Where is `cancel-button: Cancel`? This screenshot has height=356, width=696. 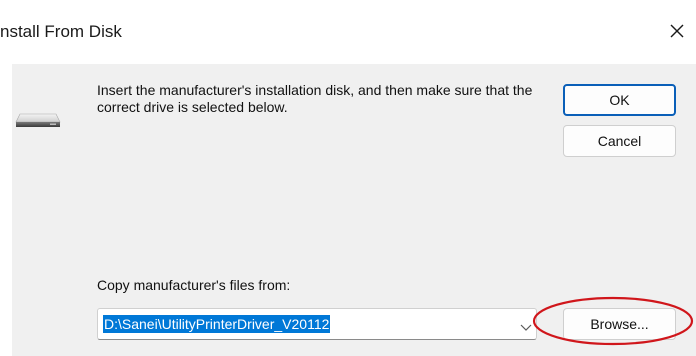 cancel-button: Cancel is located at coordinates (619, 141).